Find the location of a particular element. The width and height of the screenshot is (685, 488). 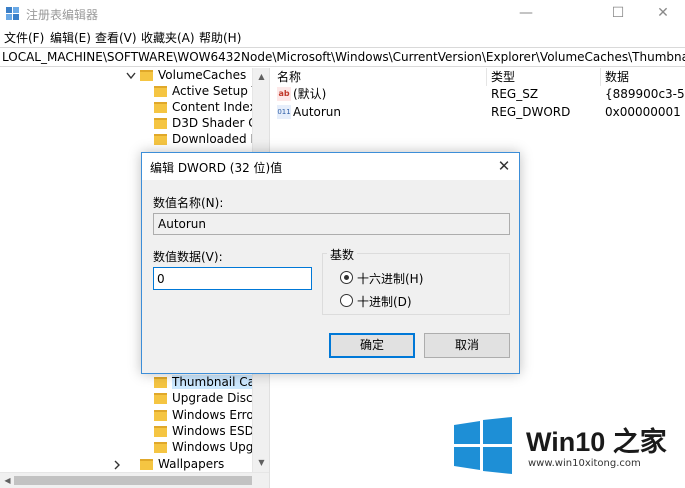

table-row: 011 Autorun is located at coordinates (380, 112).